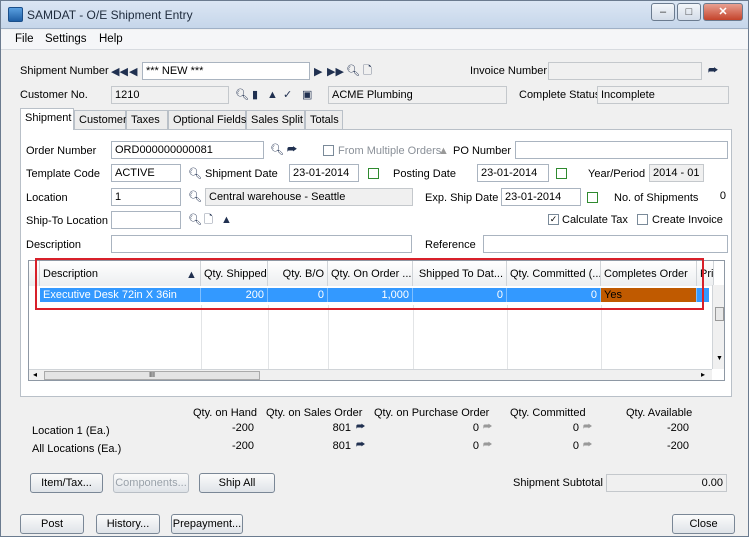 The height and width of the screenshot is (537, 749). What do you see at coordinates (111, 39) in the screenshot?
I see `menu-help: Help` at bounding box center [111, 39].